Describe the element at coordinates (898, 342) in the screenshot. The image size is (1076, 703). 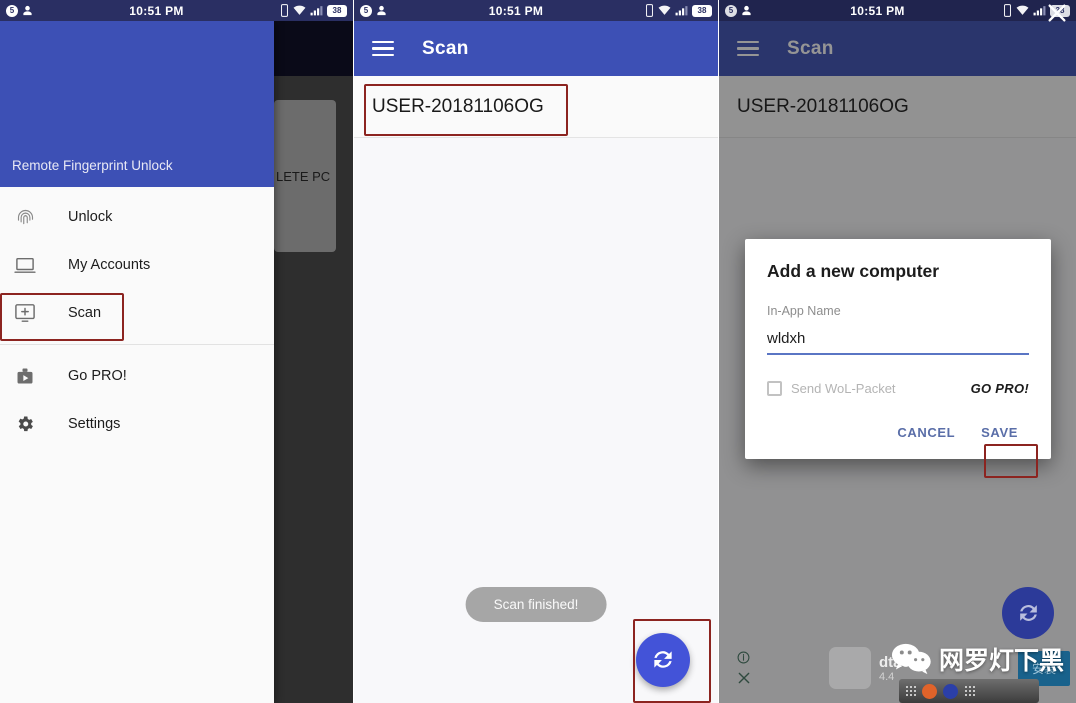
I see `in-app-name-input: wldxh` at that location.